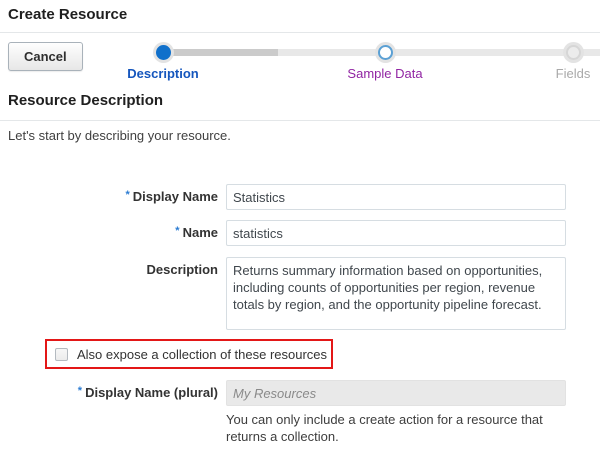  What do you see at coordinates (61, 354) in the screenshot?
I see `expose-collection-checkbox` at bounding box center [61, 354].